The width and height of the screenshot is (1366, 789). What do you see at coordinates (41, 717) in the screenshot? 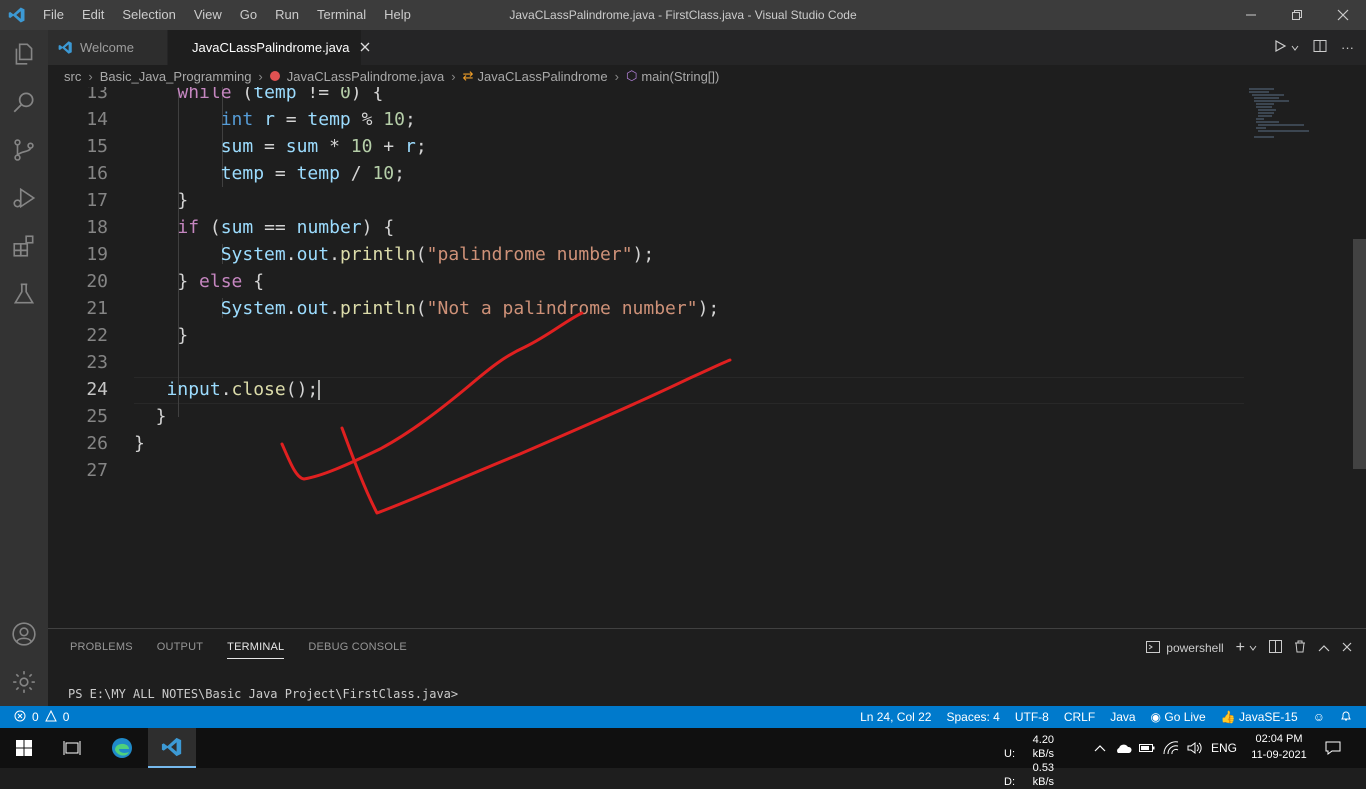
I see `status-problems: 0 0` at bounding box center [41, 717].